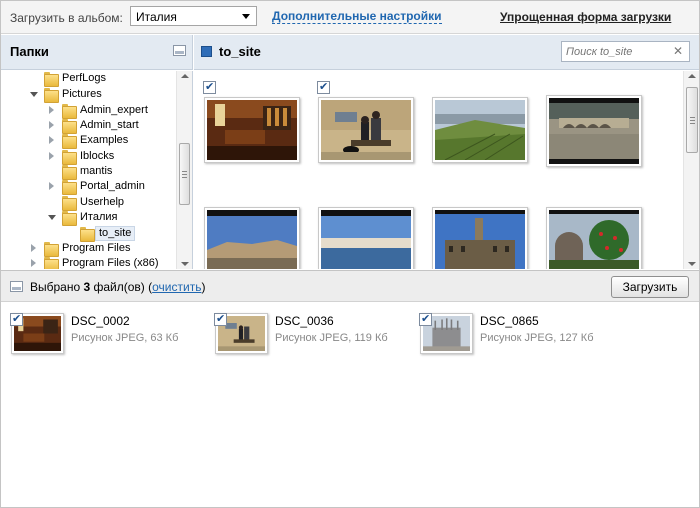 The height and width of the screenshot is (508, 700). What do you see at coordinates (99, 217) in the screenshot?
I see `tree-item-label: Италия` at bounding box center [99, 217].